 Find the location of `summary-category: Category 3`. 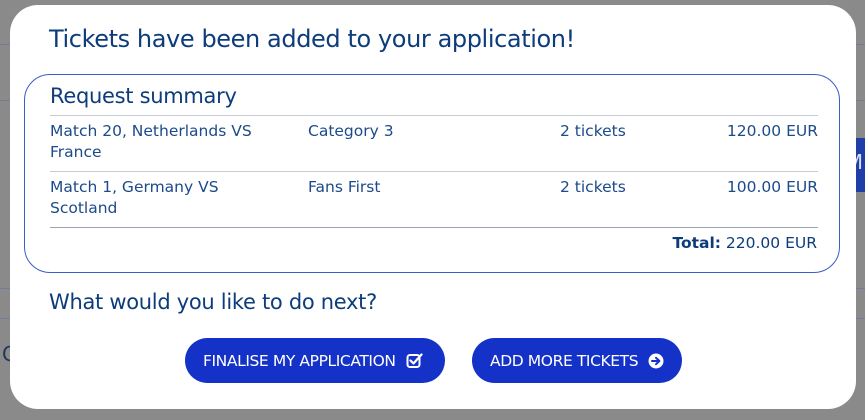

summary-category: Category 3 is located at coordinates (351, 131).